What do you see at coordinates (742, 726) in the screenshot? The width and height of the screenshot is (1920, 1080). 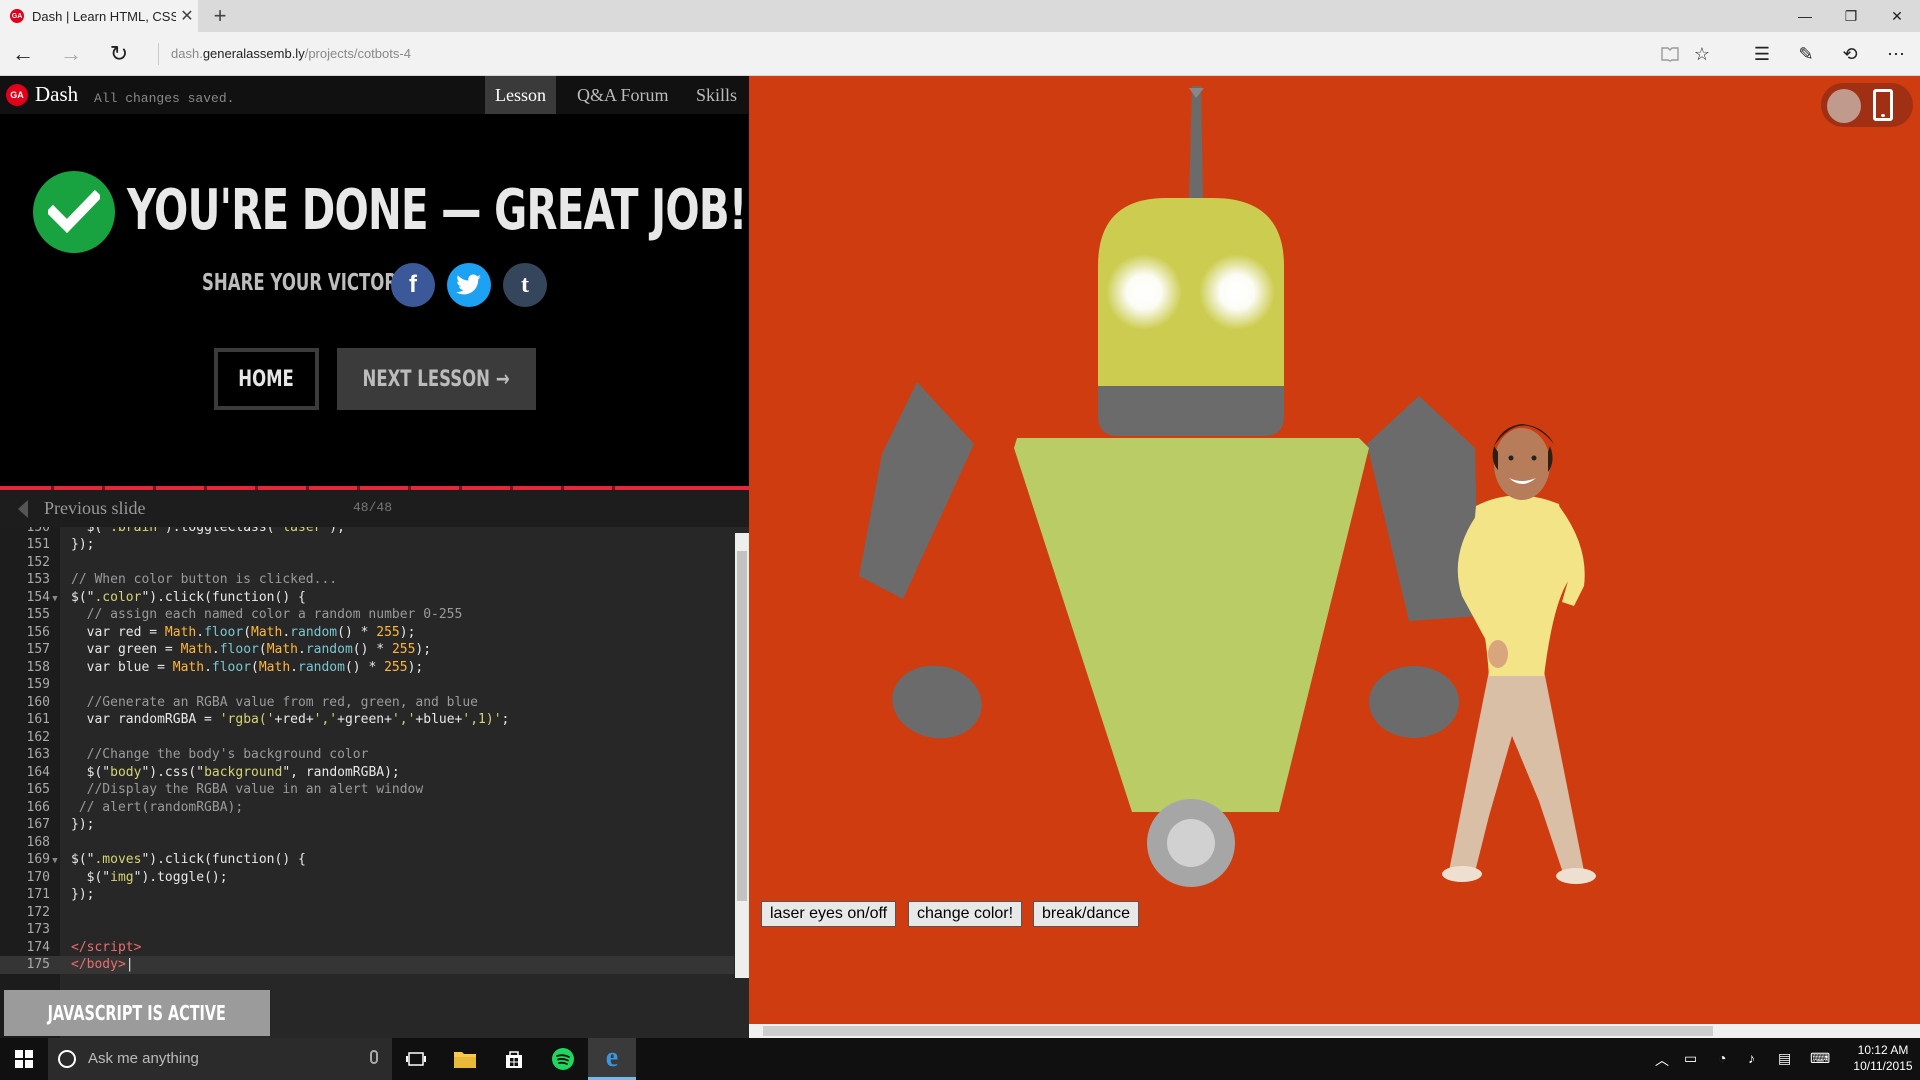 I see `editor-scroll-thumb` at bounding box center [742, 726].